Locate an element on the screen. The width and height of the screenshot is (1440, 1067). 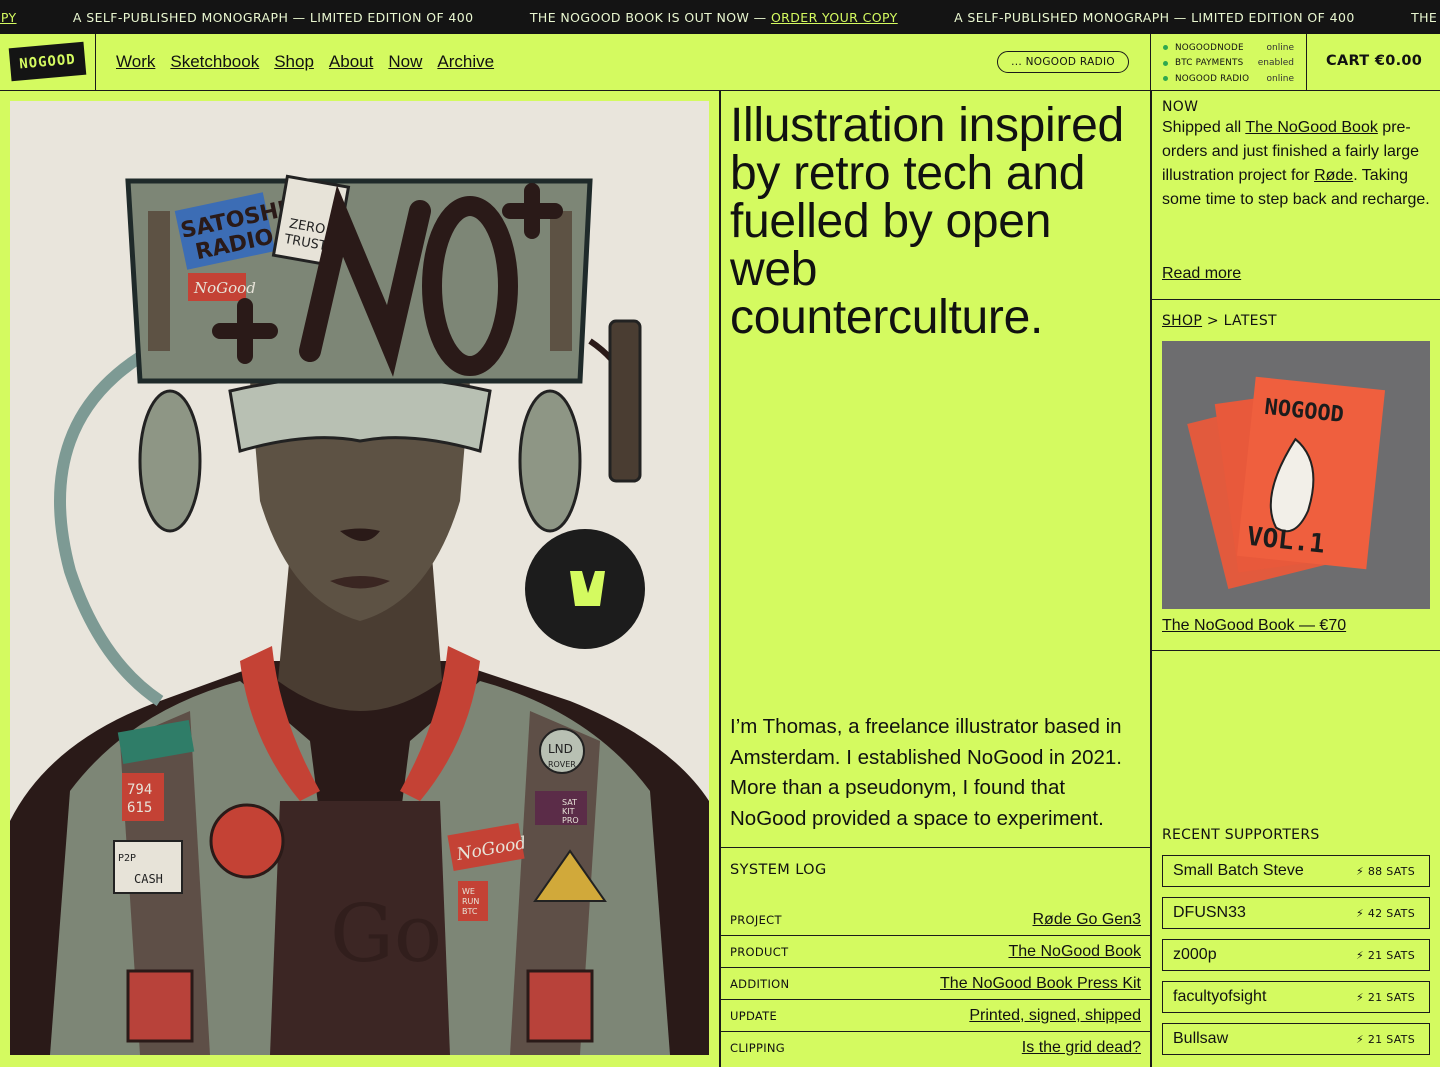
patch-text: SAT is located at coordinates (569, 802).